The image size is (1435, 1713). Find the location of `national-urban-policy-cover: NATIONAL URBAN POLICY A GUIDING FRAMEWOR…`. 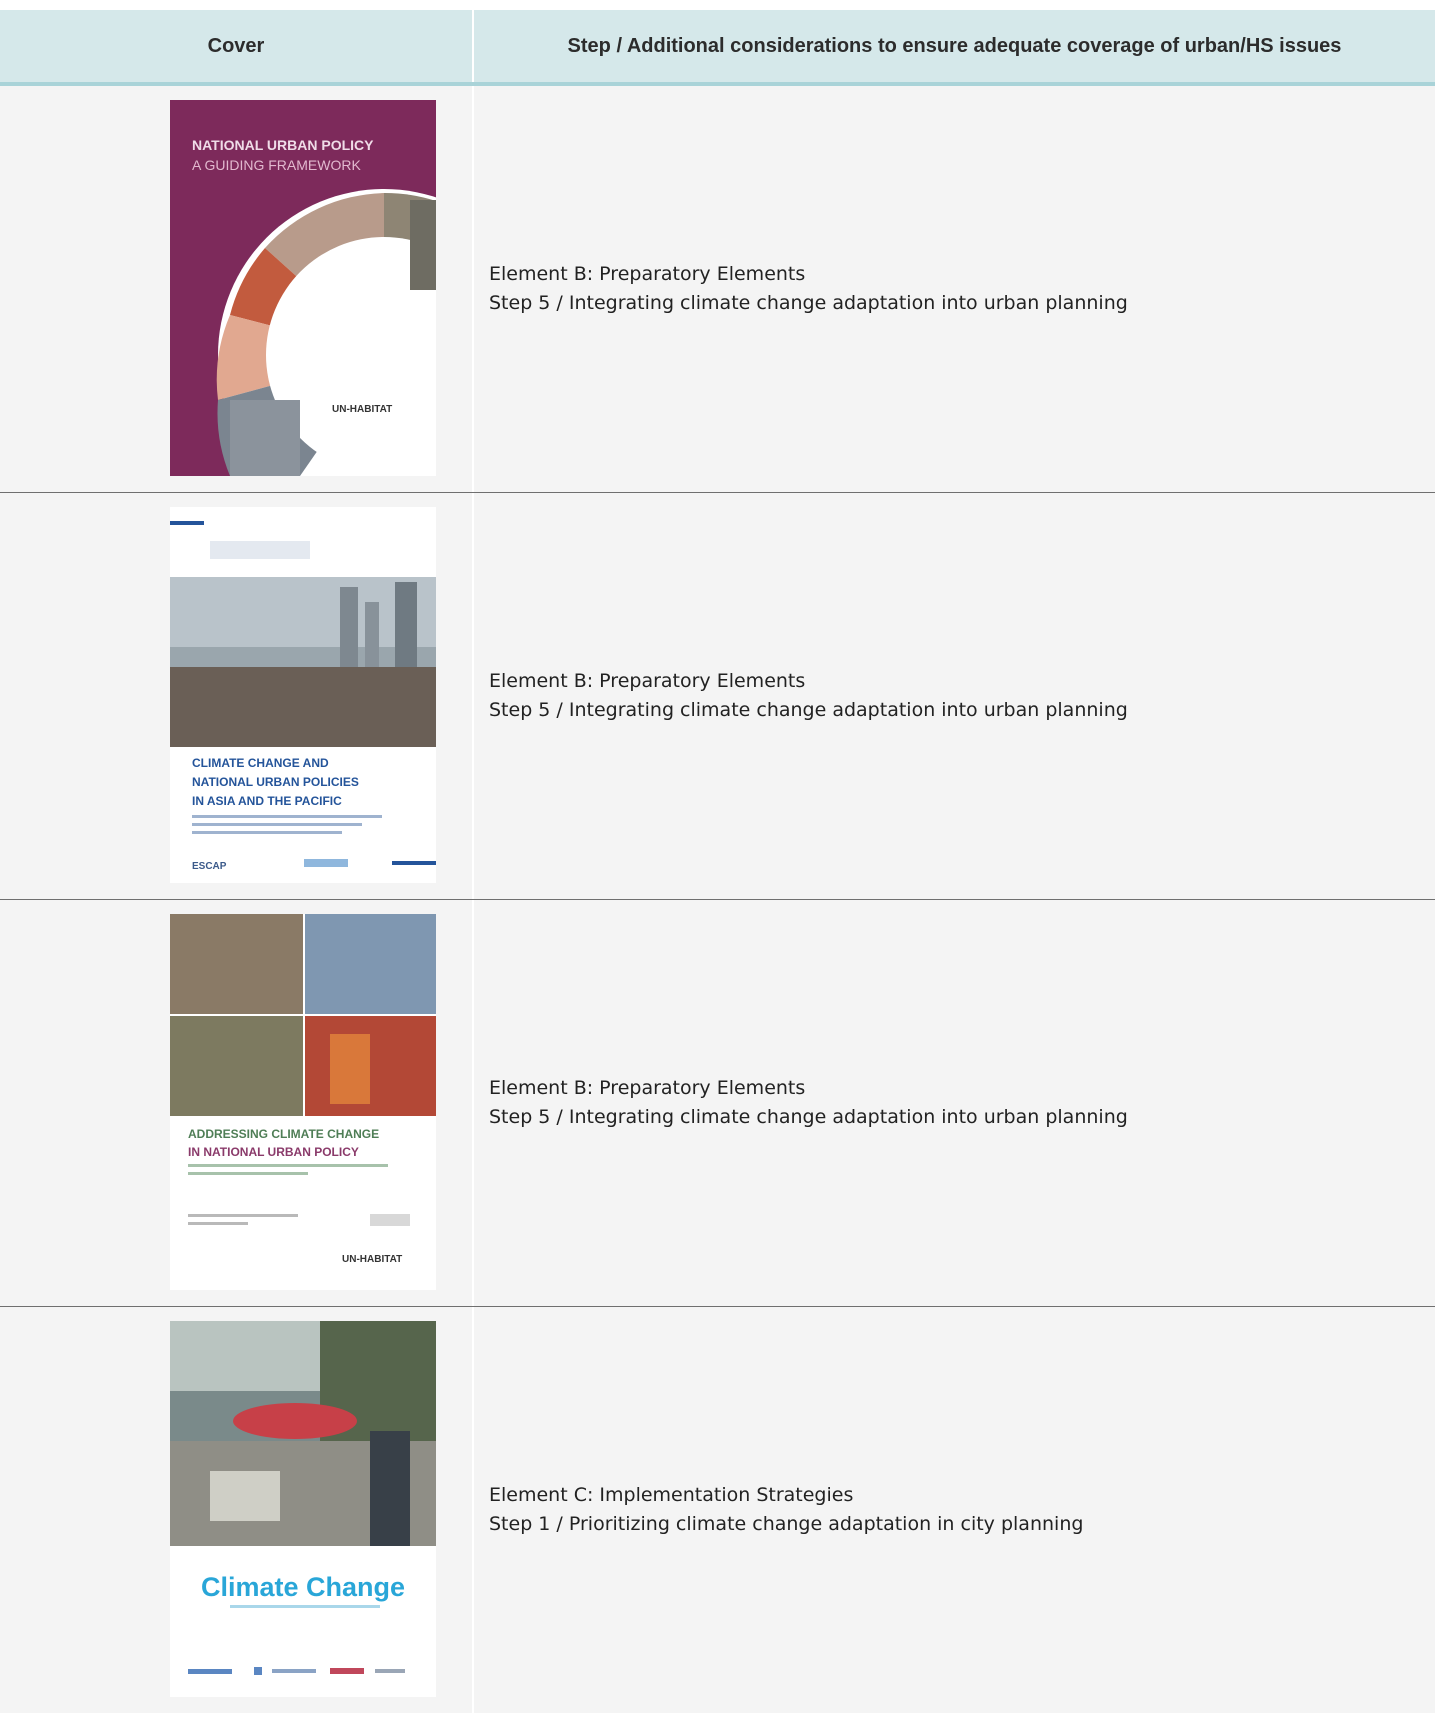

national-urban-policy-cover: NATIONAL URBAN POLICY A GUIDING FRAMEWOR… is located at coordinates (303, 288).